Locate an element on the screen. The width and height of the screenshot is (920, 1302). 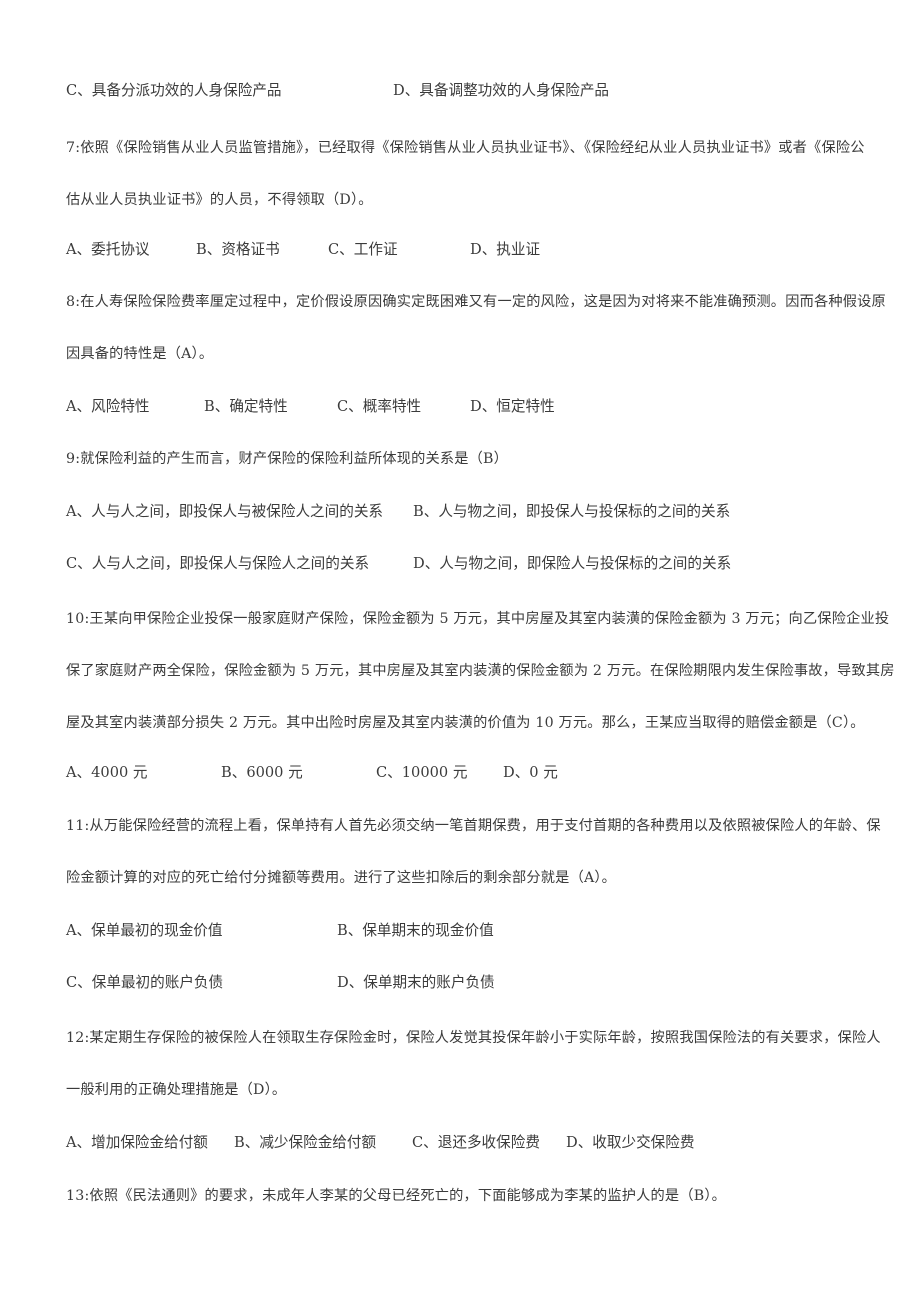
question-text-line: 一般利用的正确处理措施是（D）。 is located at coordinates (176, 1090).